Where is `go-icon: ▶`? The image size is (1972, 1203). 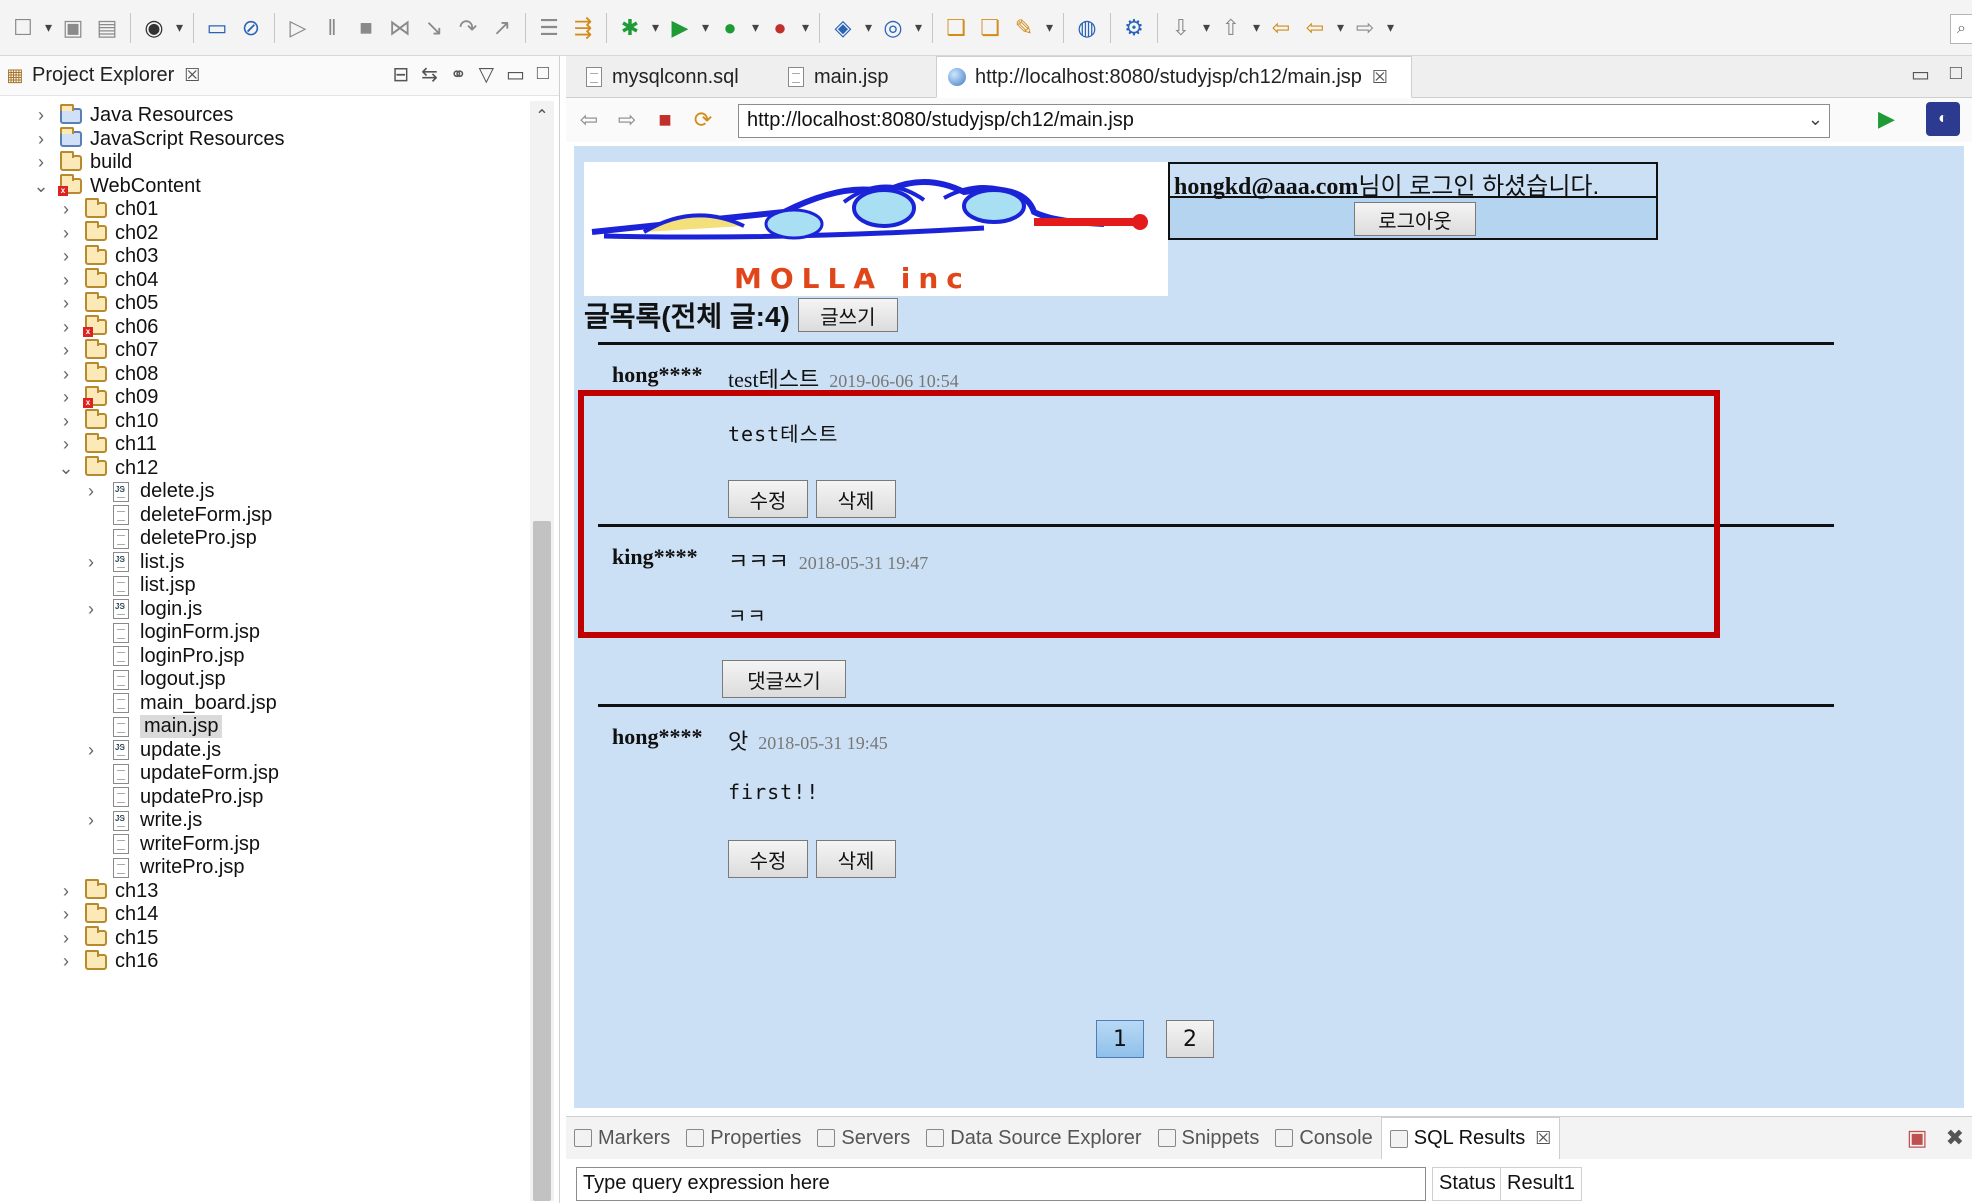 go-icon: ▶ is located at coordinates (1886, 119).